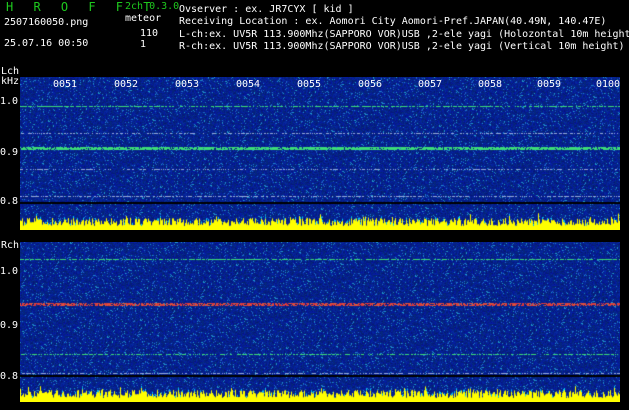  I want to click on time-label: 0052, so click(126, 84).